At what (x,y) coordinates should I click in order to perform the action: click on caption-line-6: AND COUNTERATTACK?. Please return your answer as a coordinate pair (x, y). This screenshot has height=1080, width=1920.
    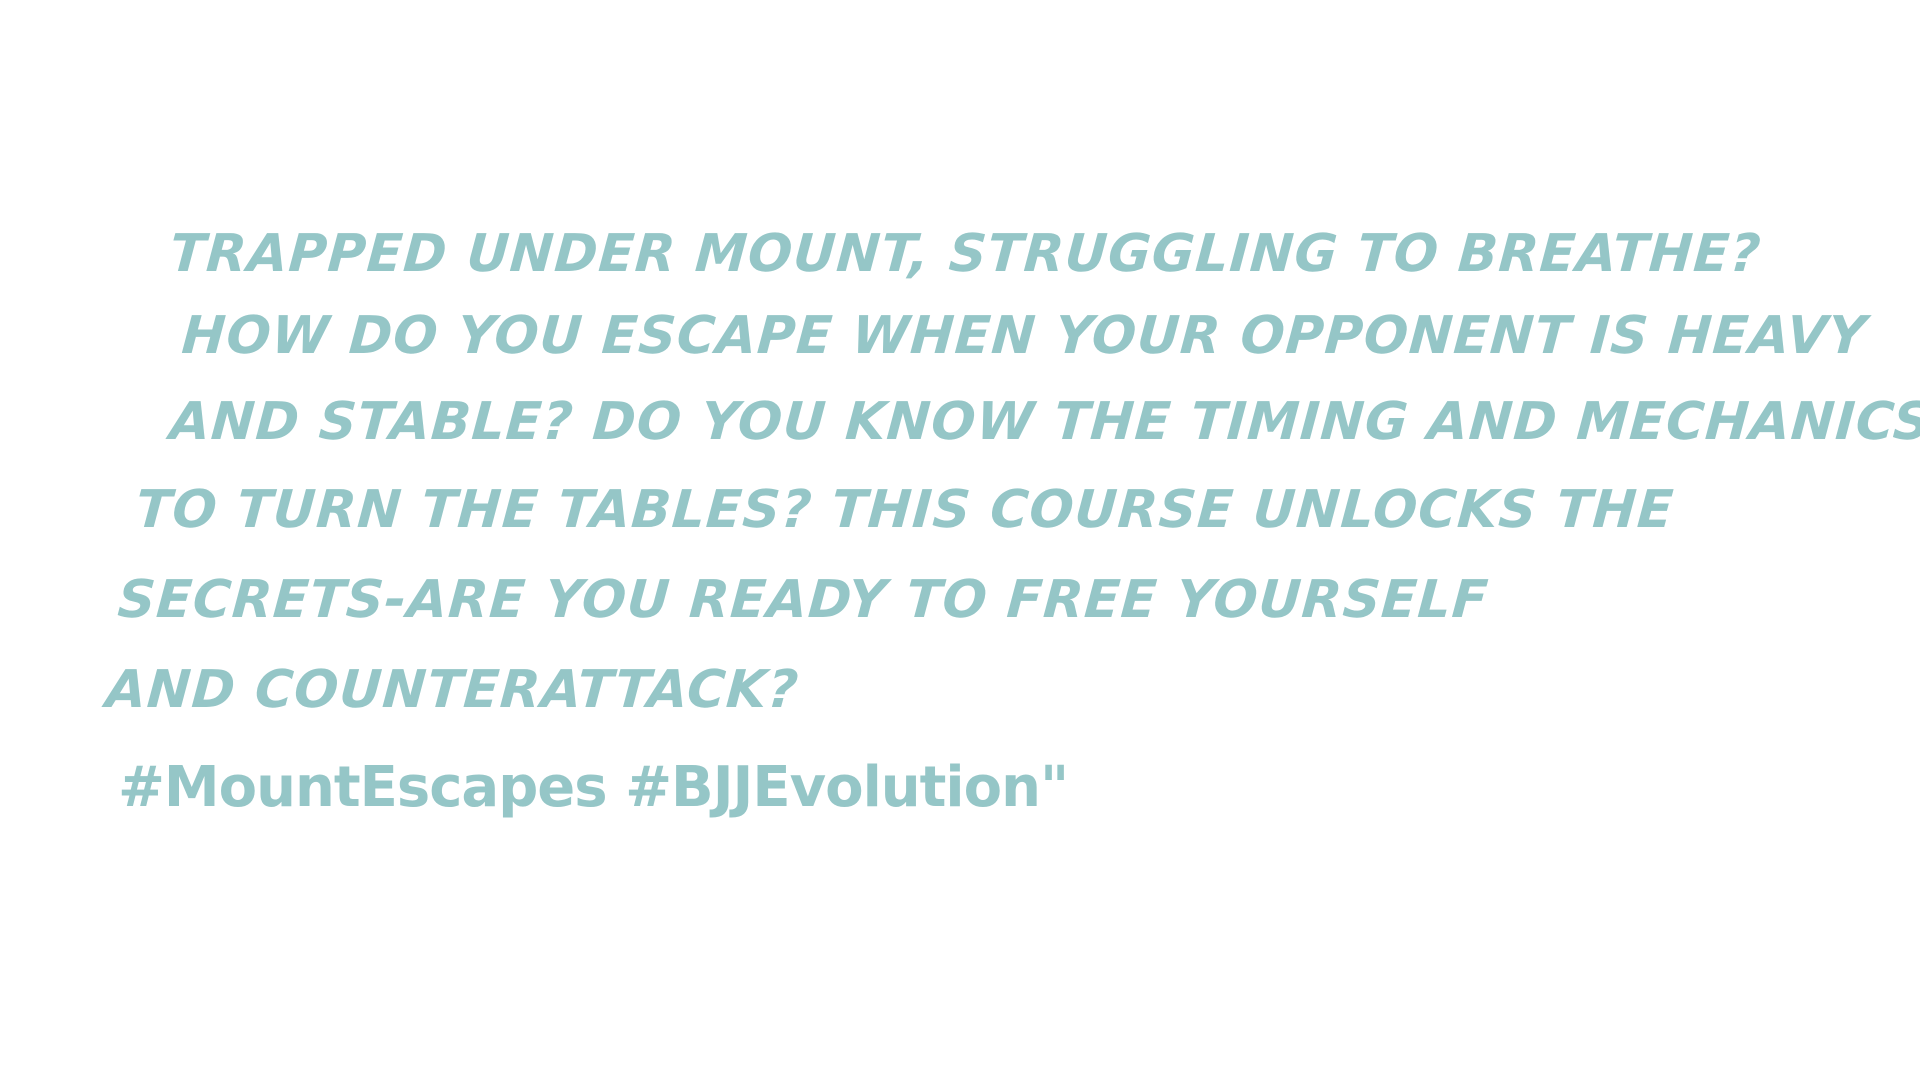
    Looking at the image, I should click on (452, 690).